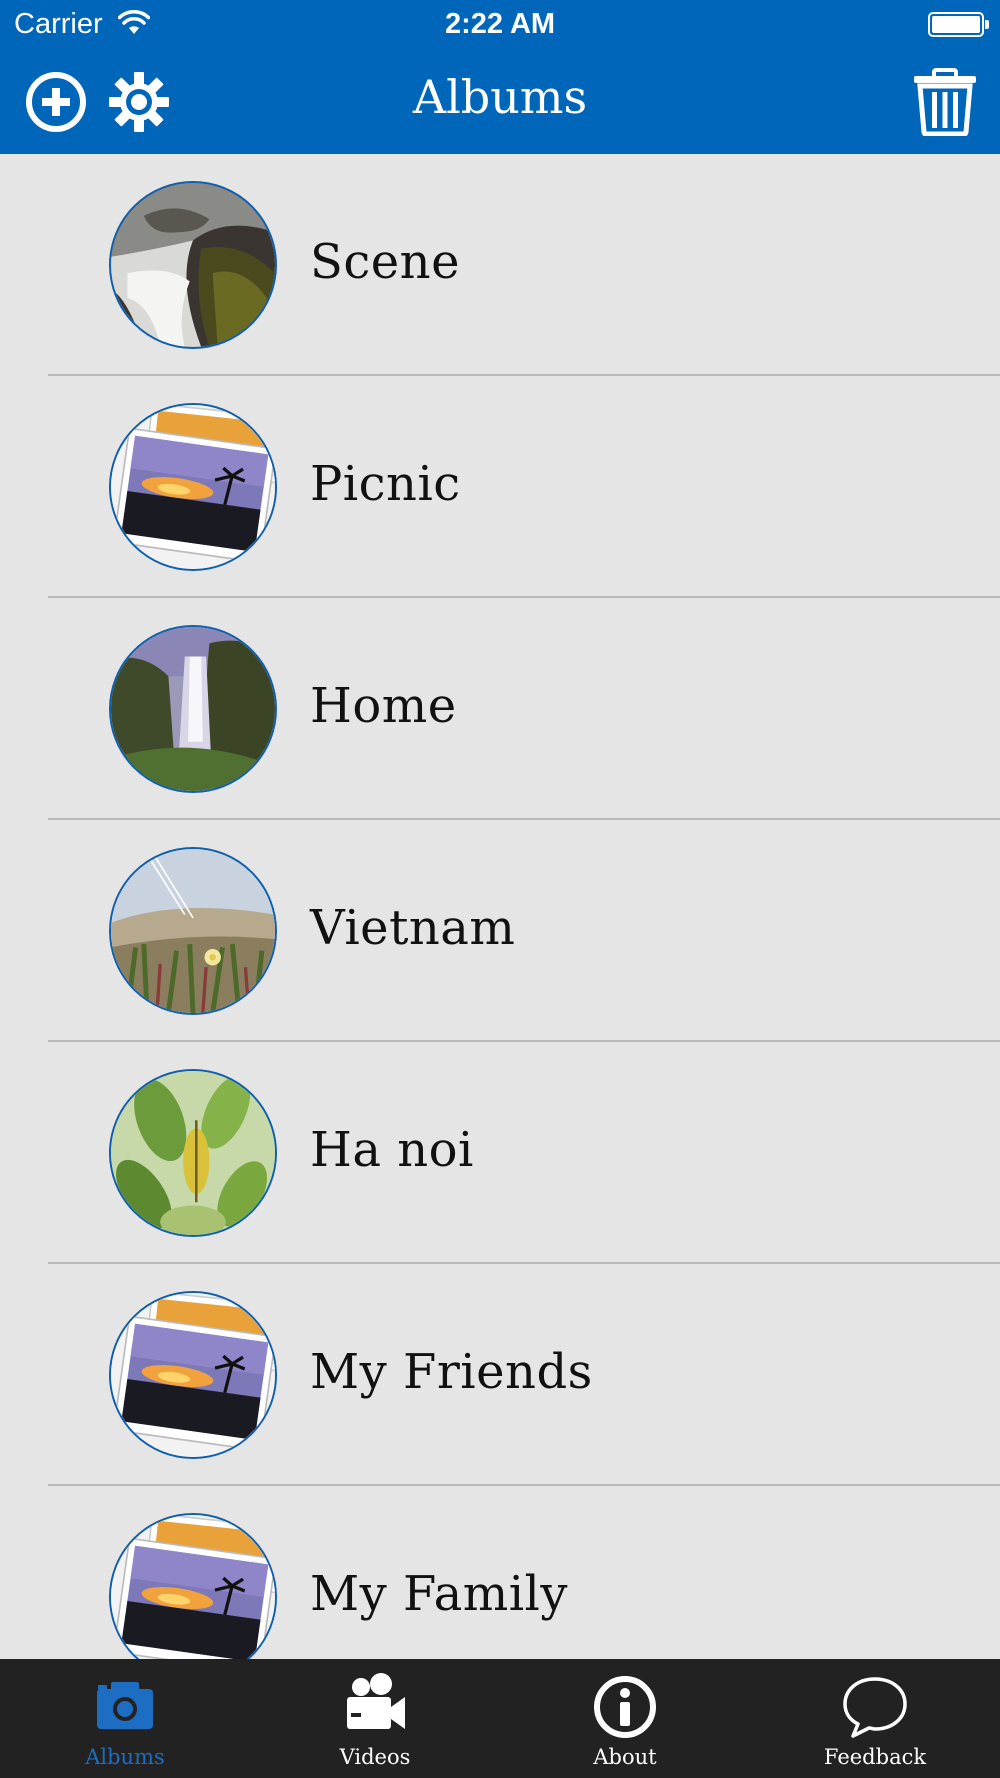  What do you see at coordinates (625, 1707) in the screenshot?
I see `info-icon` at bounding box center [625, 1707].